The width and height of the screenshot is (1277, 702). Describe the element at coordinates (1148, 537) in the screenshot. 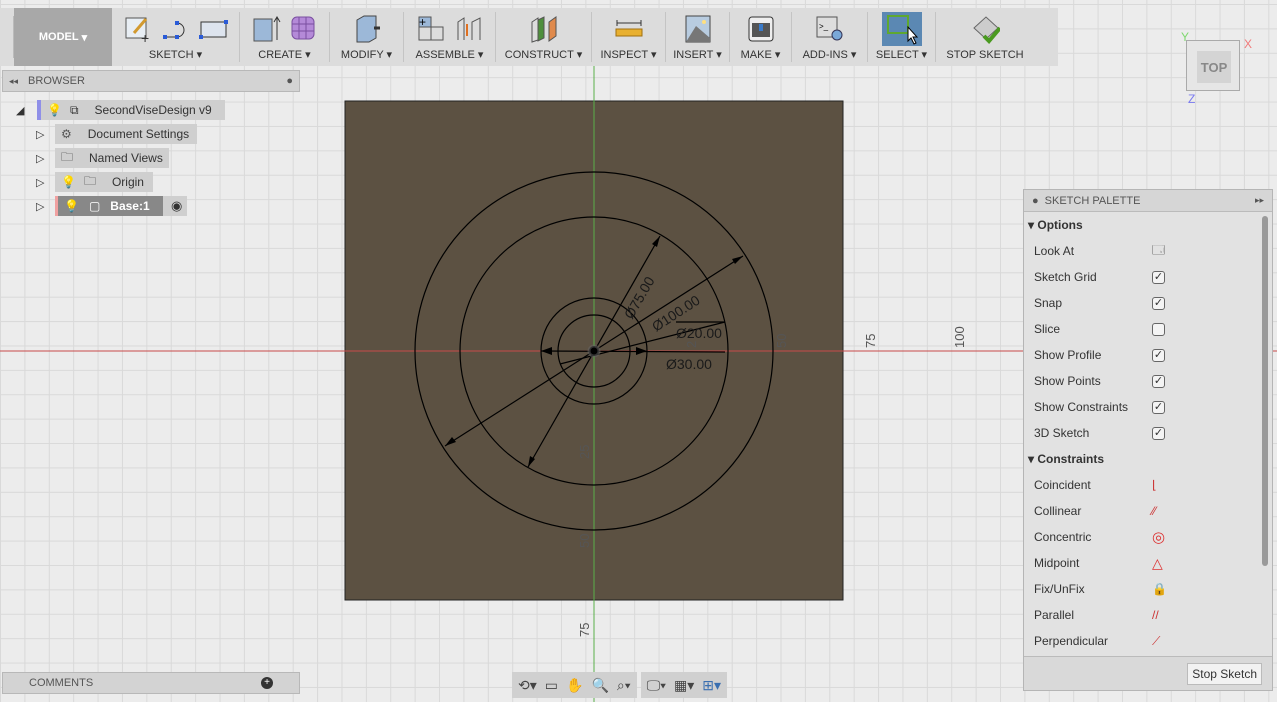

I see `constraint-concentric: Concentric ◎` at that location.